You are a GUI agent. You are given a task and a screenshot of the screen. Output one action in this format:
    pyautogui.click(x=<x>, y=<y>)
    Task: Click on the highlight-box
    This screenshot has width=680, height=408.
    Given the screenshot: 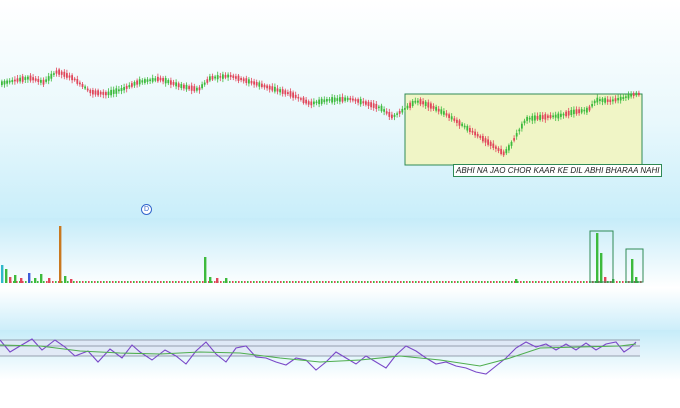 What is the action you would take?
    pyautogui.click(x=523, y=129)
    